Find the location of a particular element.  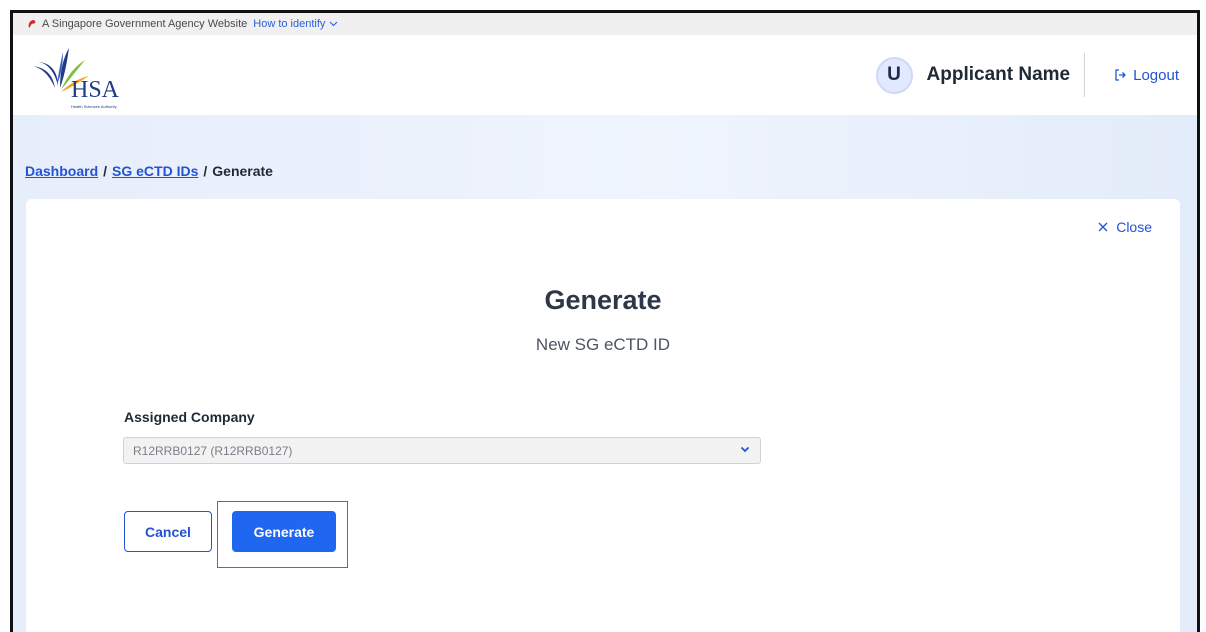

page-title: Generate is located at coordinates (603, 300).